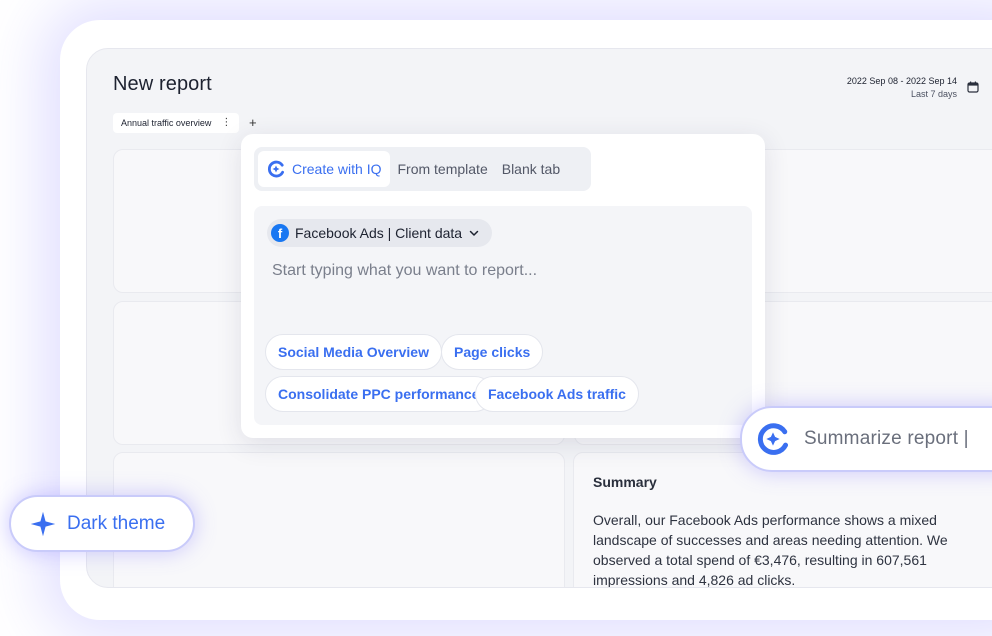  What do you see at coordinates (442, 169) in the screenshot?
I see `tab-from-template: From template` at bounding box center [442, 169].